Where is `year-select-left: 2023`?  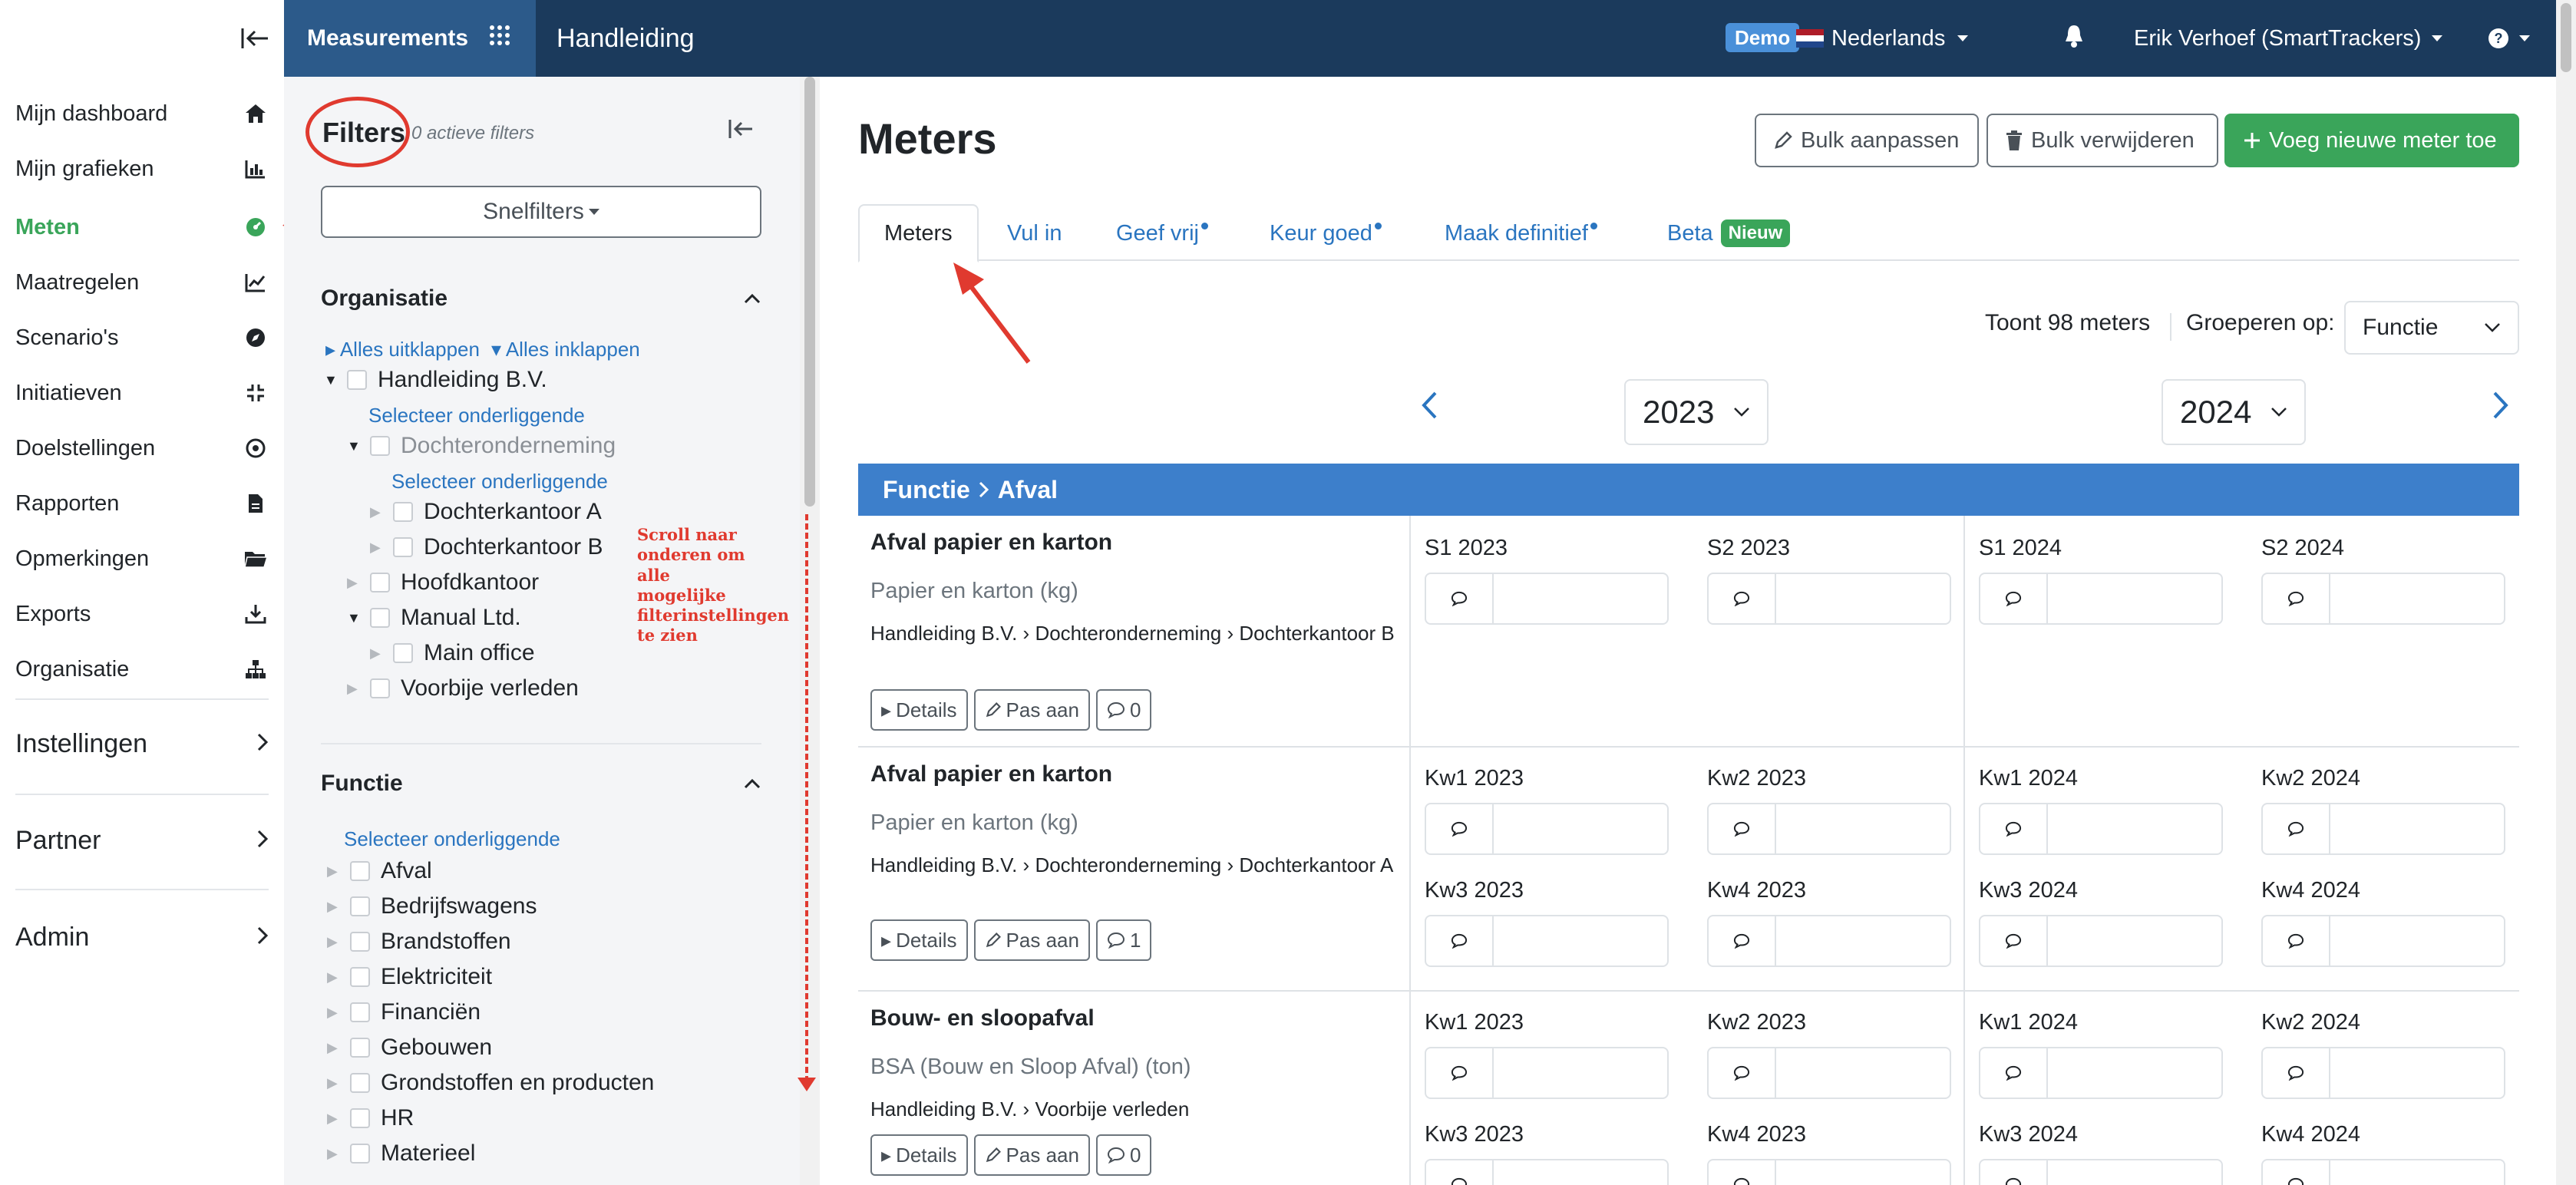
year-select-left: 2023 is located at coordinates (1696, 412).